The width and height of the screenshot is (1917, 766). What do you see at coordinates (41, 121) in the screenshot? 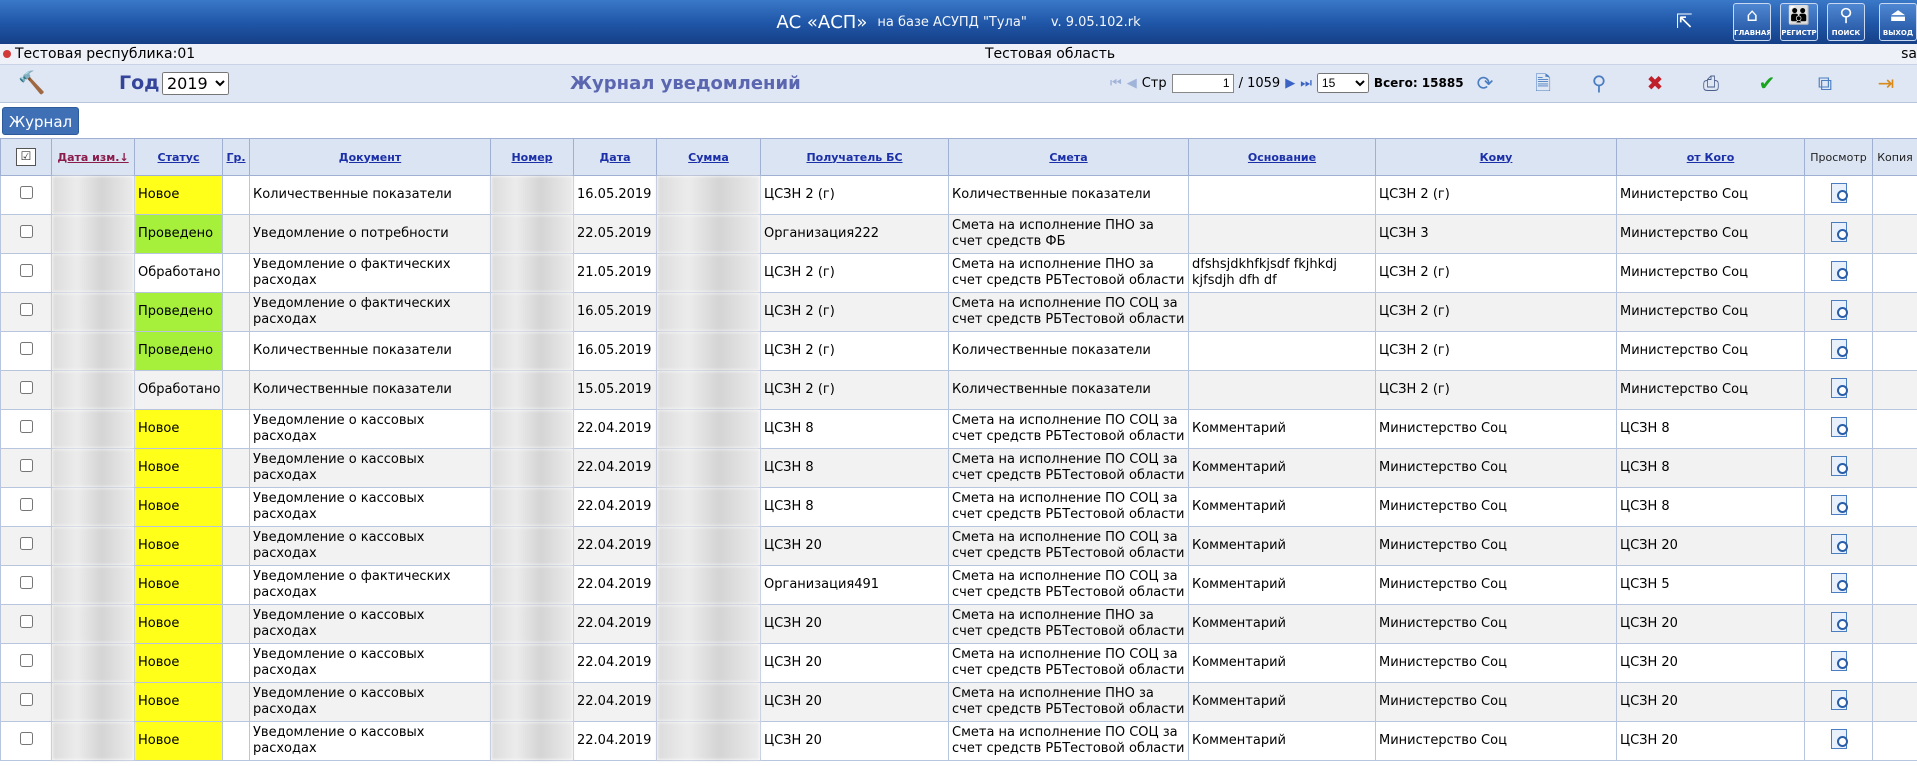
I see `journal-button: Журнал` at bounding box center [41, 121].